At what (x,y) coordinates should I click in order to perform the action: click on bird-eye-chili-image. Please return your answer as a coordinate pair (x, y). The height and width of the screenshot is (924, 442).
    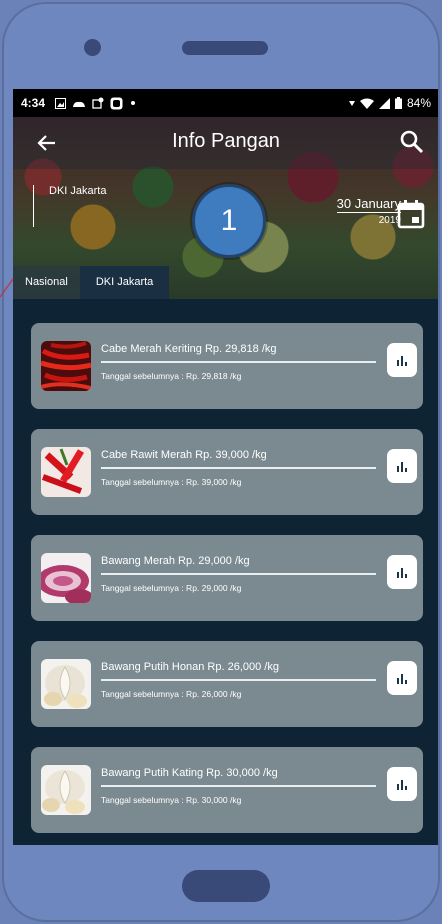
    Looking at the image, I should click on (66, 472).